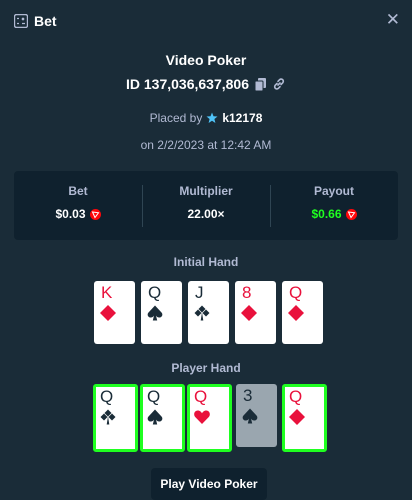 Image resolution: width=412 pixels, height=500 pixels. I want to click on card-rank: 8, so click(247, 292).